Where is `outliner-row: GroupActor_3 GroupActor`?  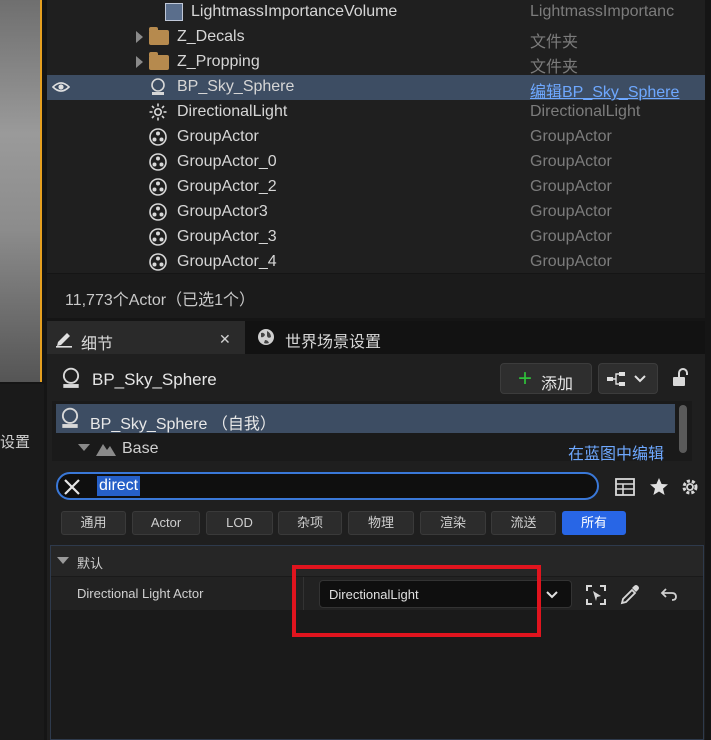 outliner-row: GroupActor_3 GroupActor is located at coordinates (376, 237).